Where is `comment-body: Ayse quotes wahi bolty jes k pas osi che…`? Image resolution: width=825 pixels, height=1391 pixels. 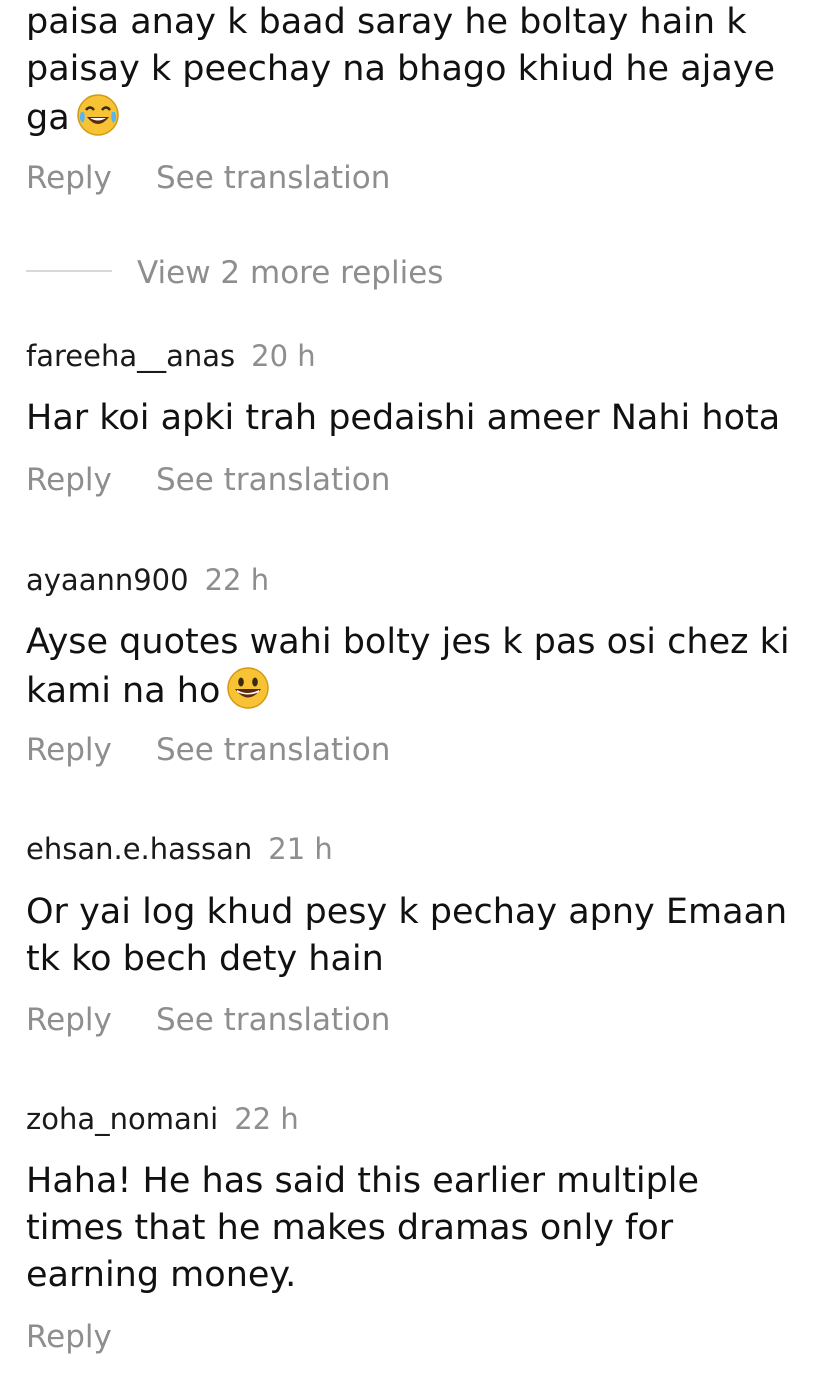
comment-body: Ayse quotes wahi bolty jes k pas osi che… is located at coordinates (408, 667).